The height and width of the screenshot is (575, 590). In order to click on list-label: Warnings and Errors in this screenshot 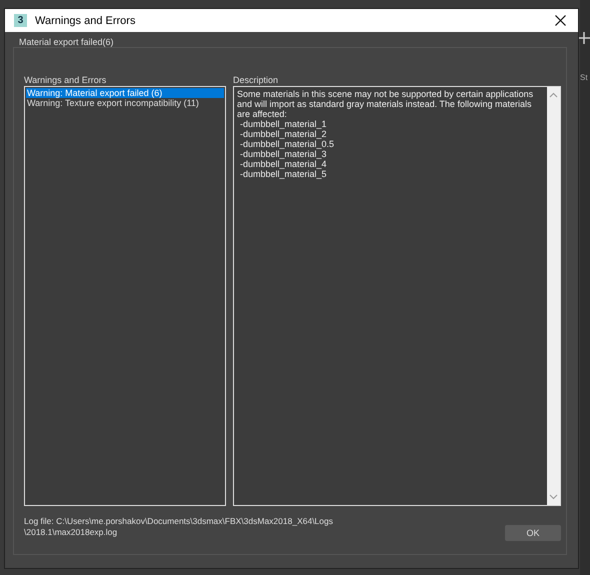, I will do `click(66, 80)`.